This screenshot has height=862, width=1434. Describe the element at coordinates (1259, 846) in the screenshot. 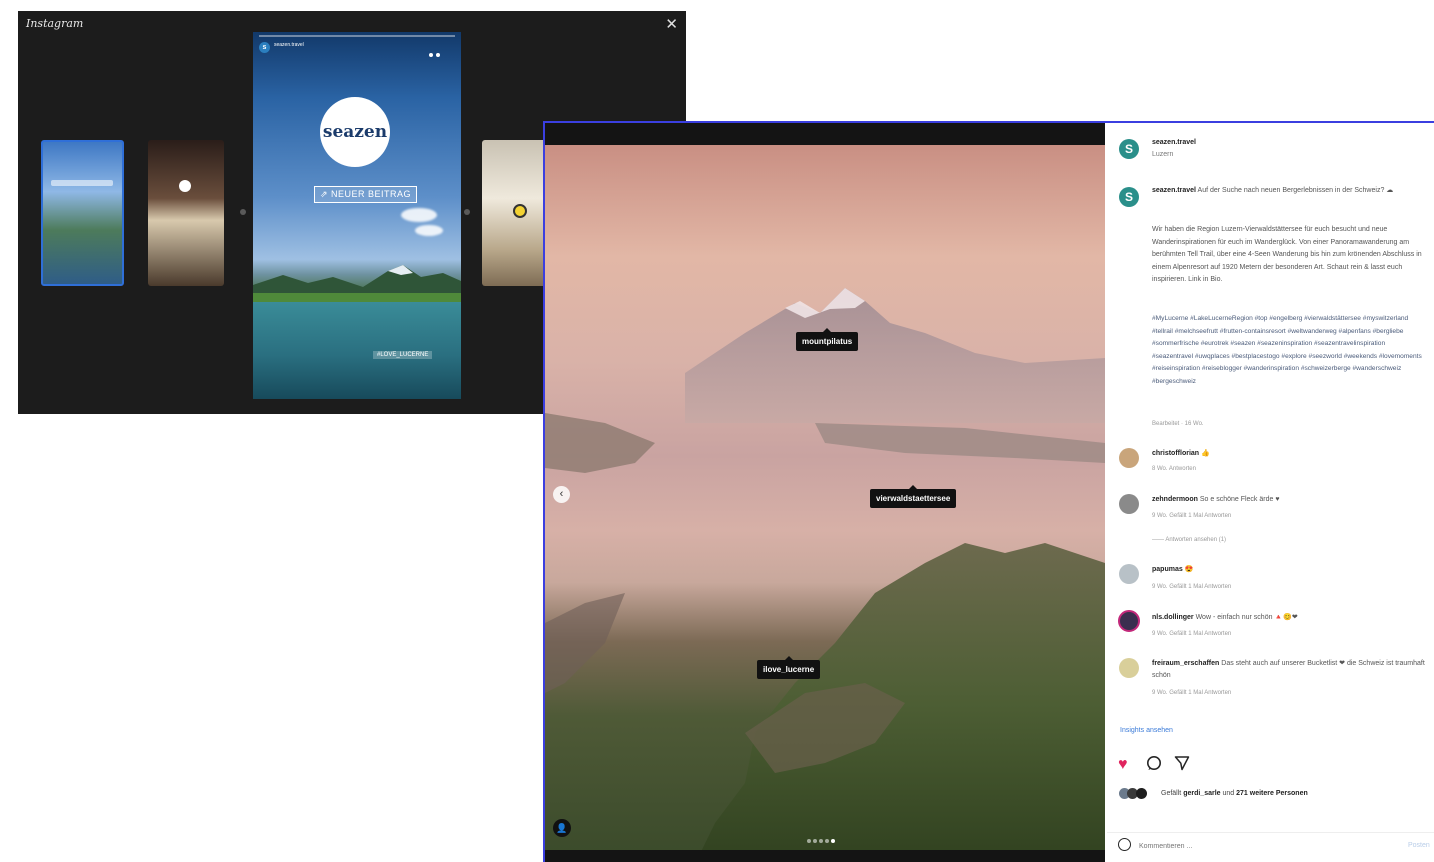

I see `comment-input` at that location.